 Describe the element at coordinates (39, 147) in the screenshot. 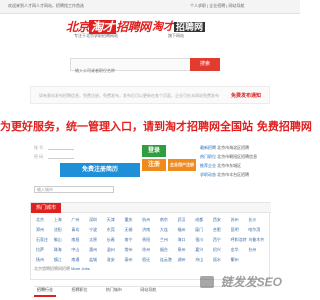

I see `account-label: 账 号` at that location.